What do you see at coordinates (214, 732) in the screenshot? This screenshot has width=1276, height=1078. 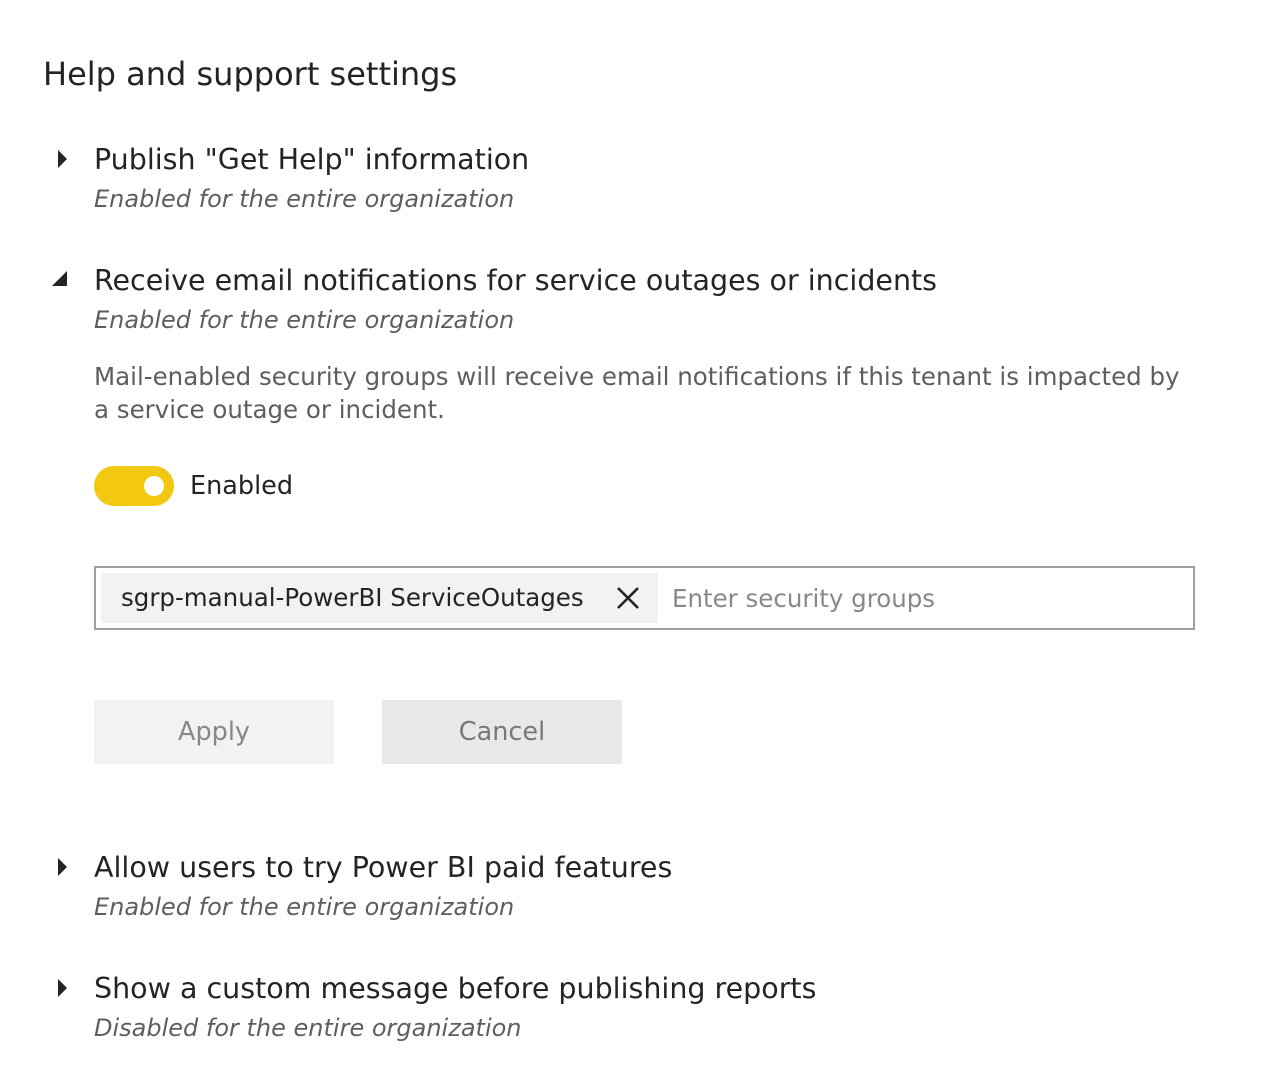 I see `apply-button: Apply` at bounding box center [214, 732].